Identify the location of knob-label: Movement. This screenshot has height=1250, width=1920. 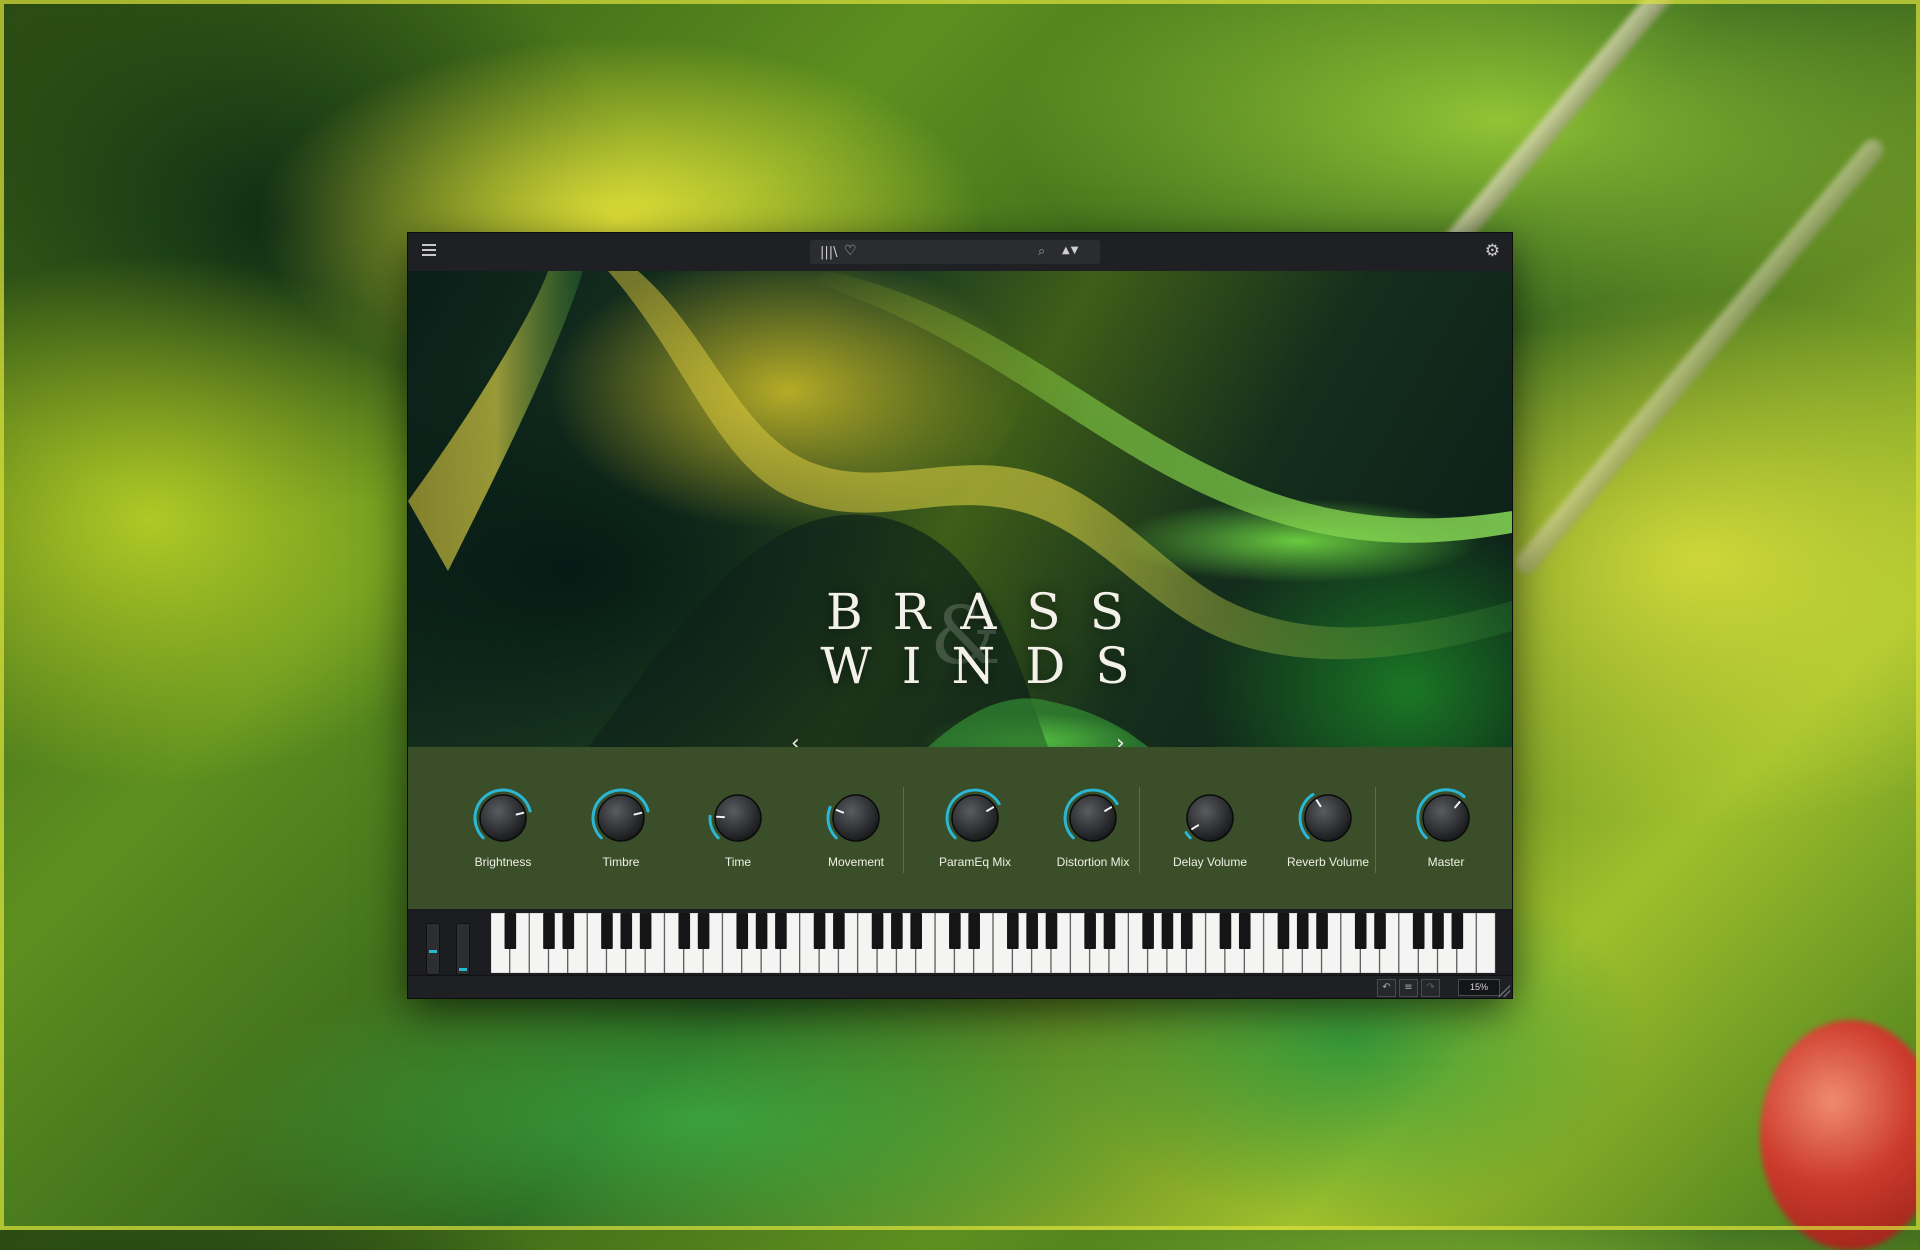
(856, 862).